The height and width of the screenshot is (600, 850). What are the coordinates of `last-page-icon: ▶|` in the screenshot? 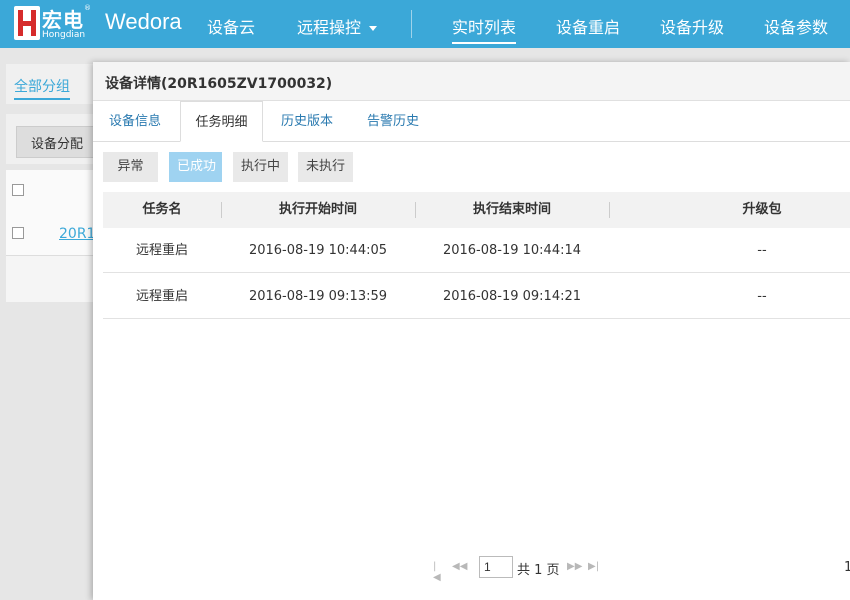 It's located at (593, 566).